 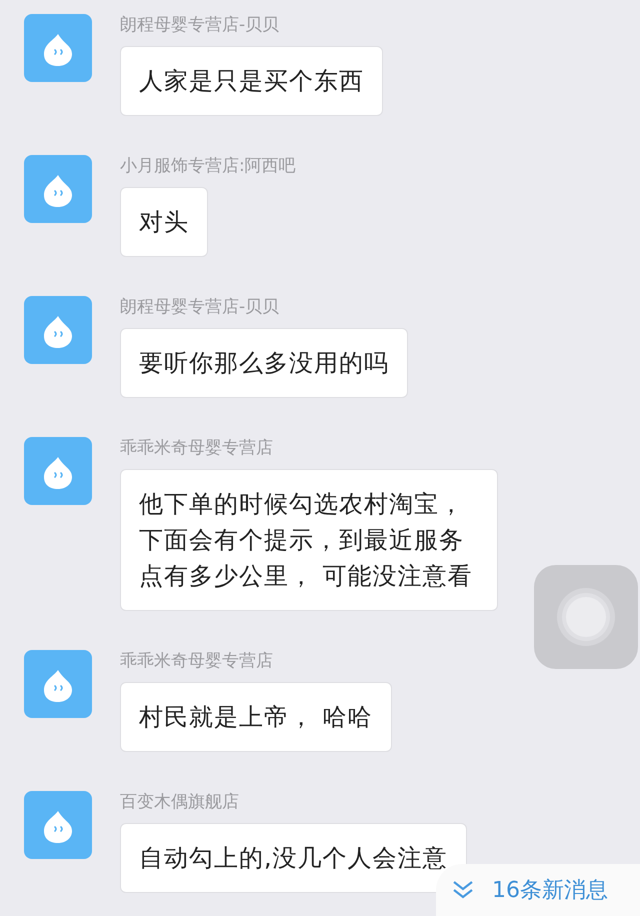 I want to click on assistive-touch-button, so click(x=586, y=617).